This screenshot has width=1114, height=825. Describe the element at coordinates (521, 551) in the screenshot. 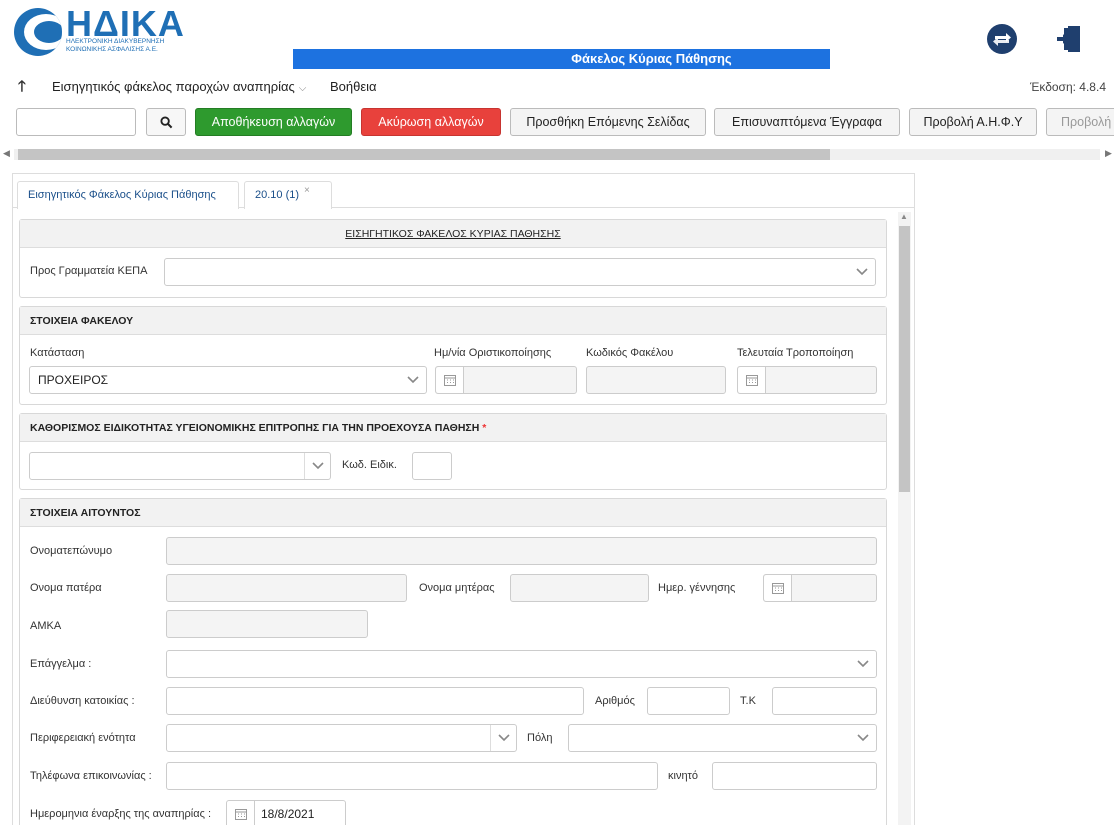

I see `fullname-field` at that location.